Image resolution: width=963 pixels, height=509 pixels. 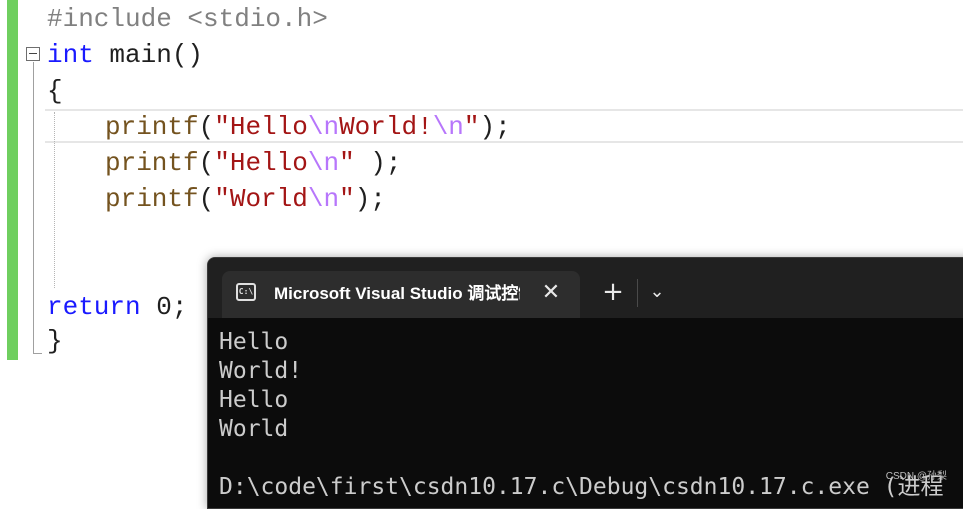 I want to click on return-value: 0;, so click(x=164, y=307).